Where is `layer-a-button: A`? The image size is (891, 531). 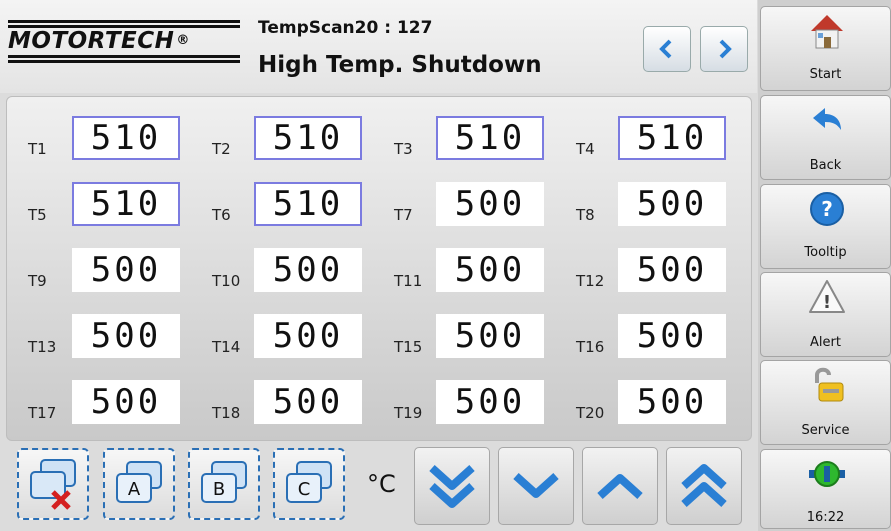
layer-a-button: A is located at coordinates (139, 484).